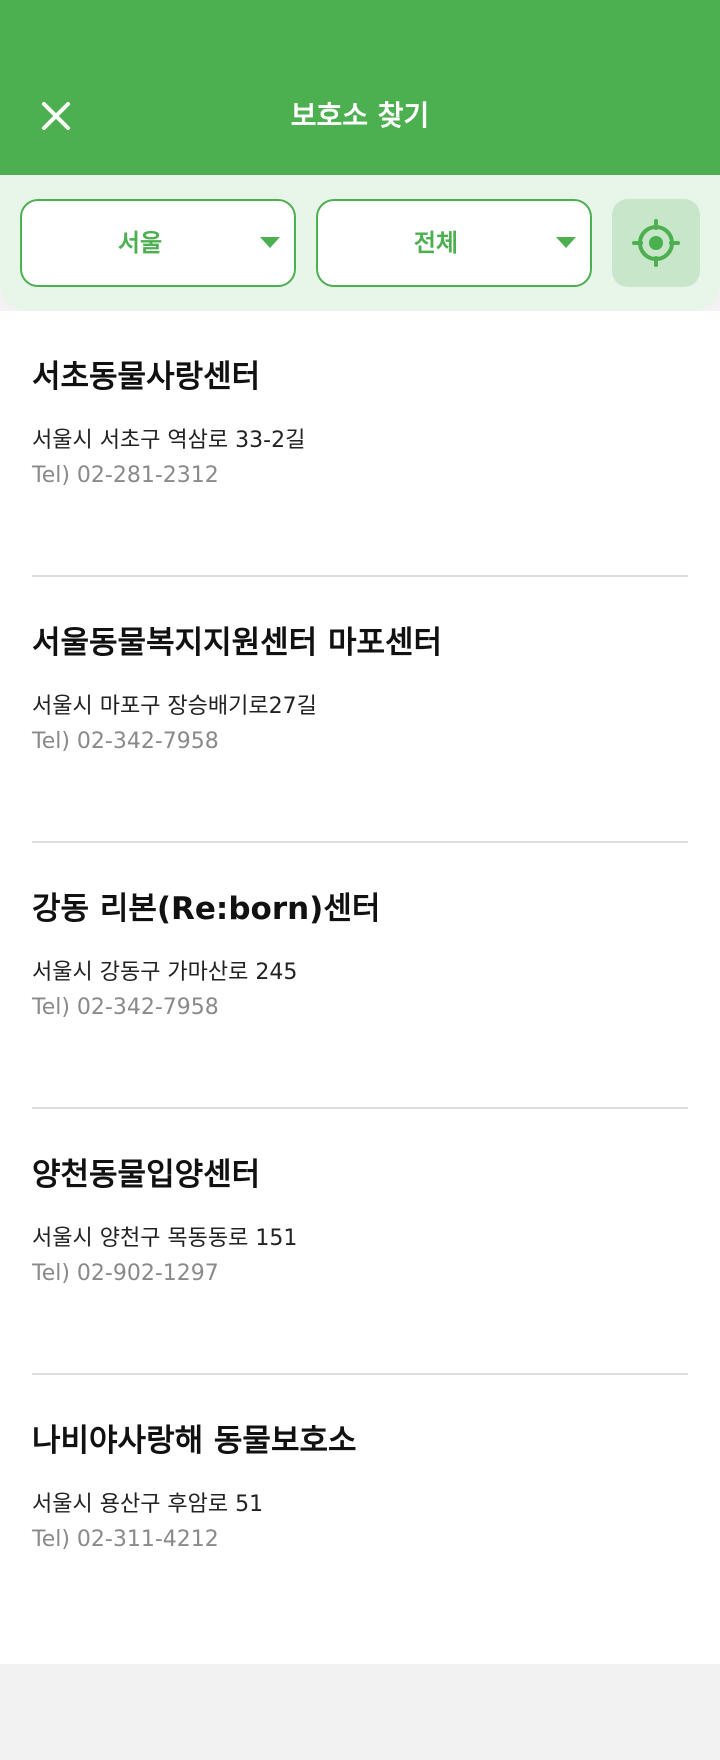 Image resolution: width=720 pixels, height=1760 pixels. Describe the element at coordinates (146, 377) in the screenshot. I see `shelter-name: 서초동물사랑센터` at that location.